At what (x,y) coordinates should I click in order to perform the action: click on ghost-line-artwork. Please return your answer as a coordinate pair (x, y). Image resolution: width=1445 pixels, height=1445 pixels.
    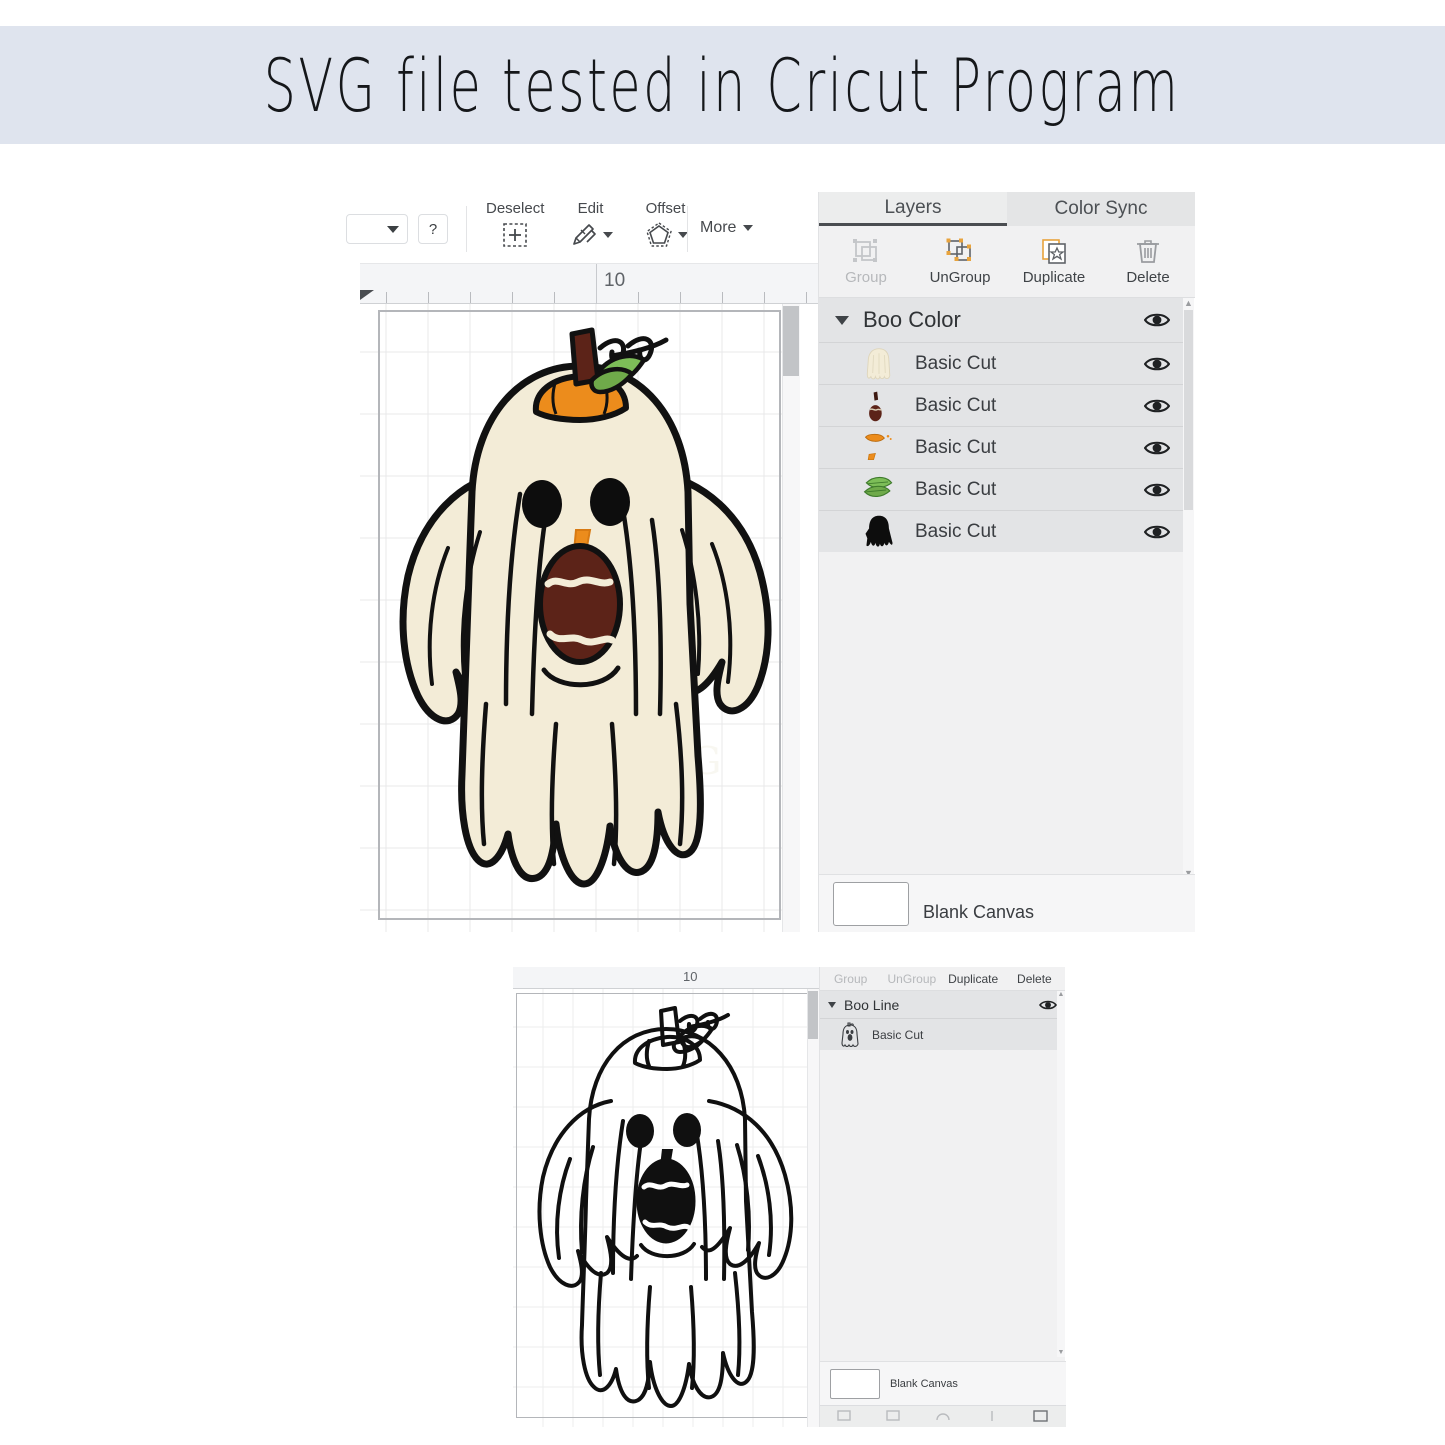
    Looking at the image, I should click on (666, 1208).